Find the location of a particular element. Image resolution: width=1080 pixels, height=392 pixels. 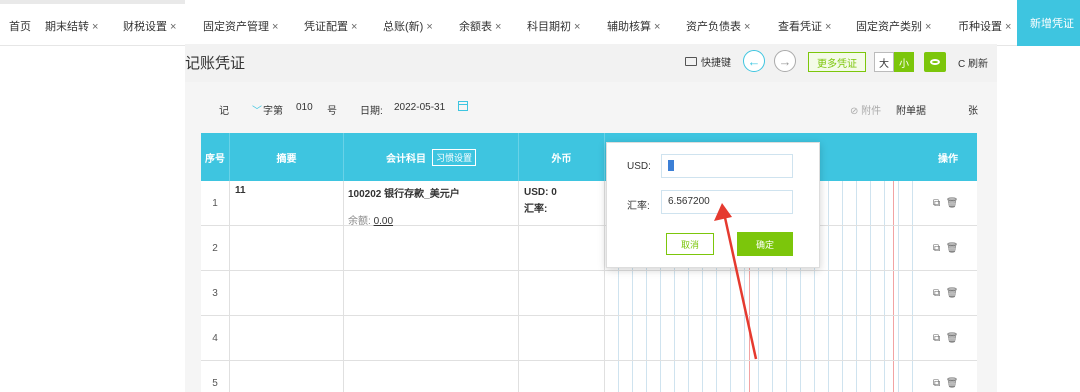

tab-aux-accounting: 辅助核算 × is located at coordinates (633, 26).